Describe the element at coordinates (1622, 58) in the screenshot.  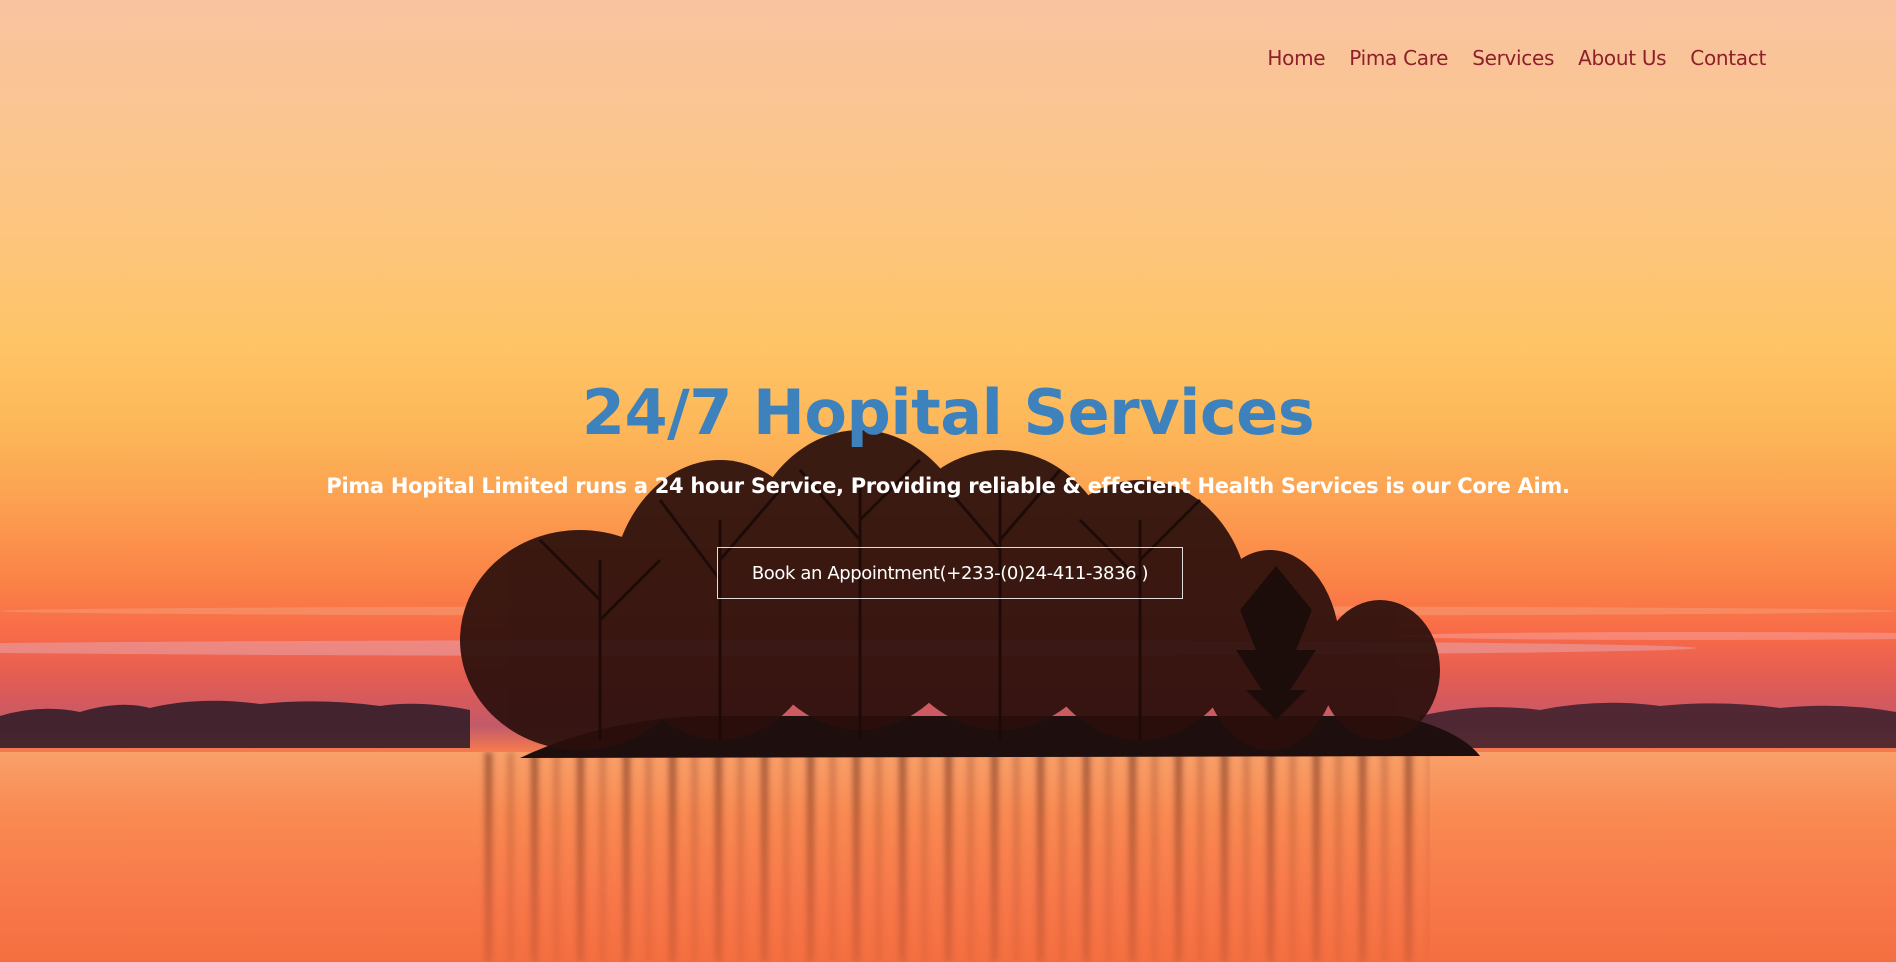
I see `nav-link-about-us: About Us` at that location.